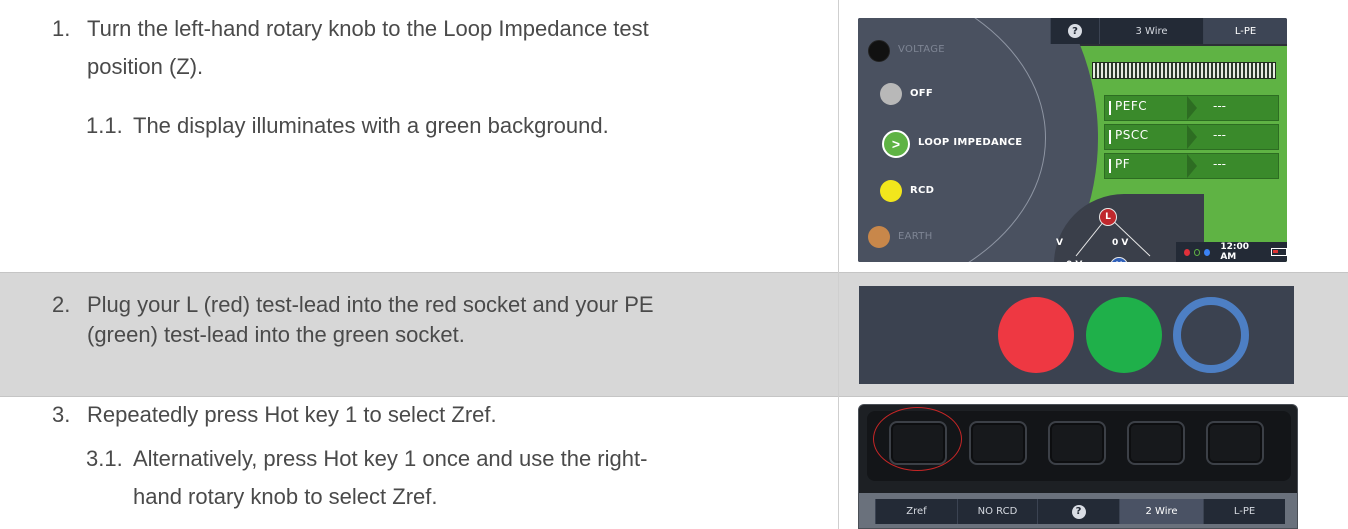 The width and height of the screenshot is (1348, 529). Describe the element at coordinates (276, 334) in the screenshot. I see `step-text-line: (green) test-lead into the green socket.` at that location.